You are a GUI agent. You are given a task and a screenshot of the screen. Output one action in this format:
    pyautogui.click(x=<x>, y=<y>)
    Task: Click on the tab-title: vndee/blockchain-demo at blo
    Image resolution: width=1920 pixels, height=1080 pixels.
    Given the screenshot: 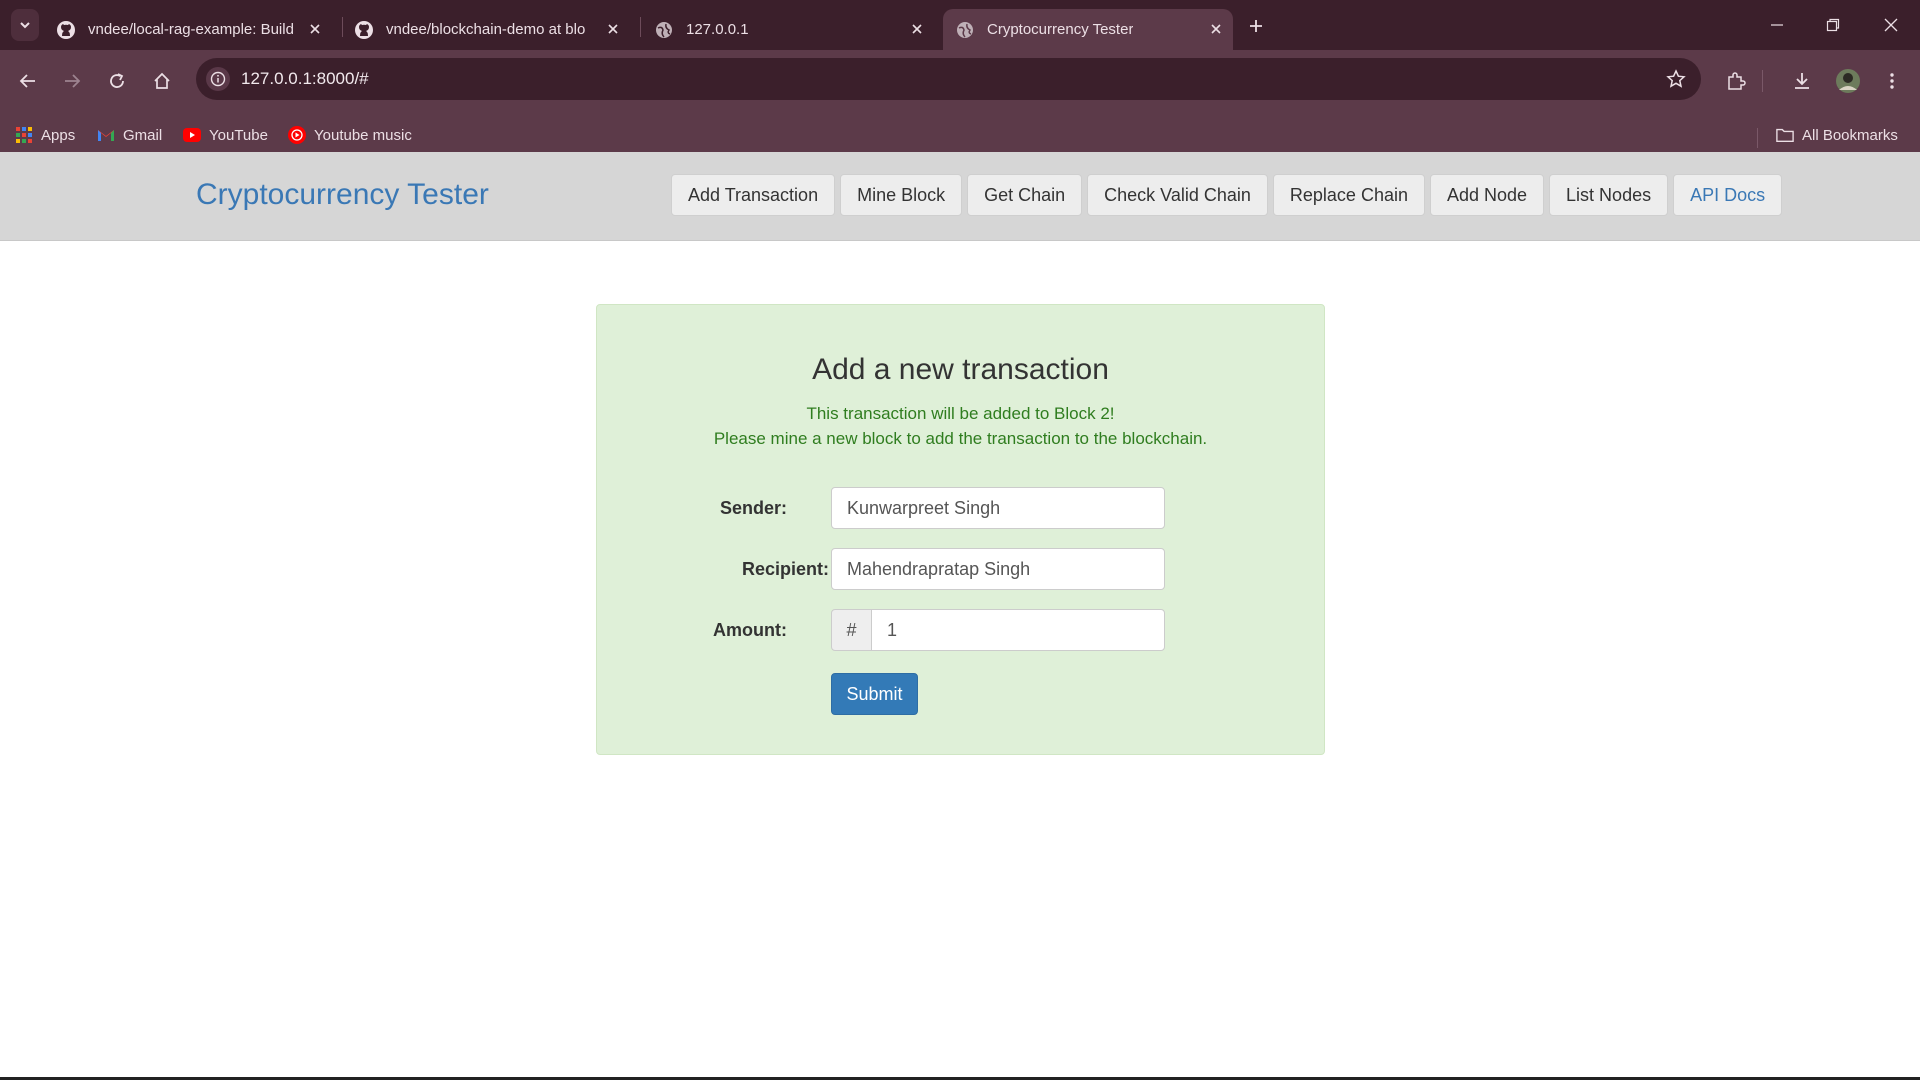 What is the action you would take?
    pyautogui.click(x=486, y=29)
    